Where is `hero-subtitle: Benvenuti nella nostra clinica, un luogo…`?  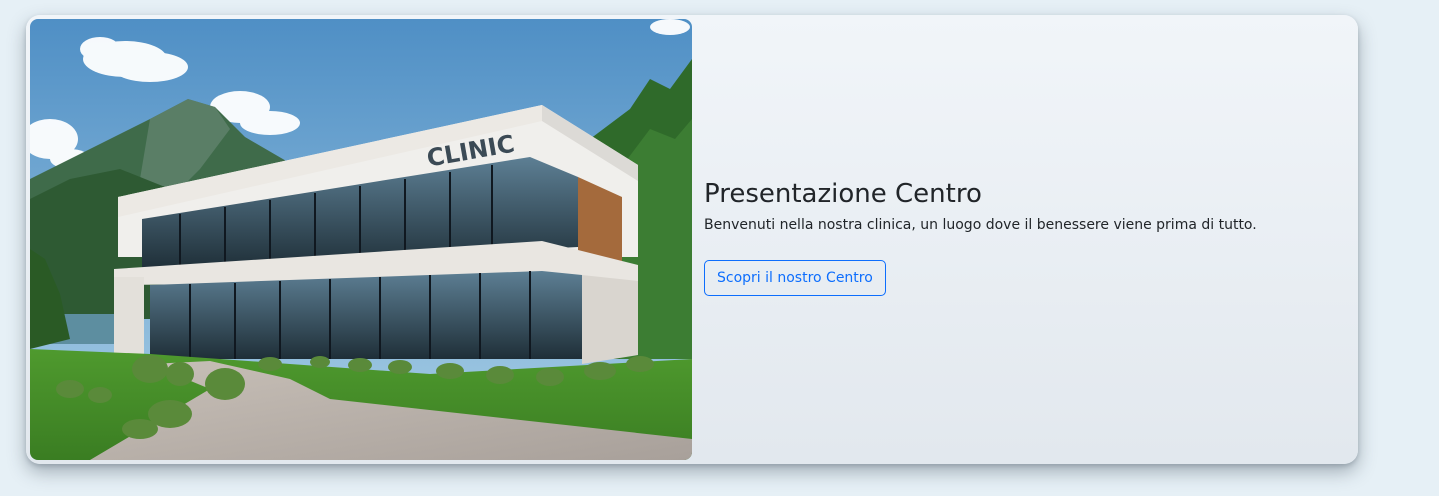 hero-subtitle: Benvenuti nella nostra clinica, un luogo… is located at coordinates (980, 225).